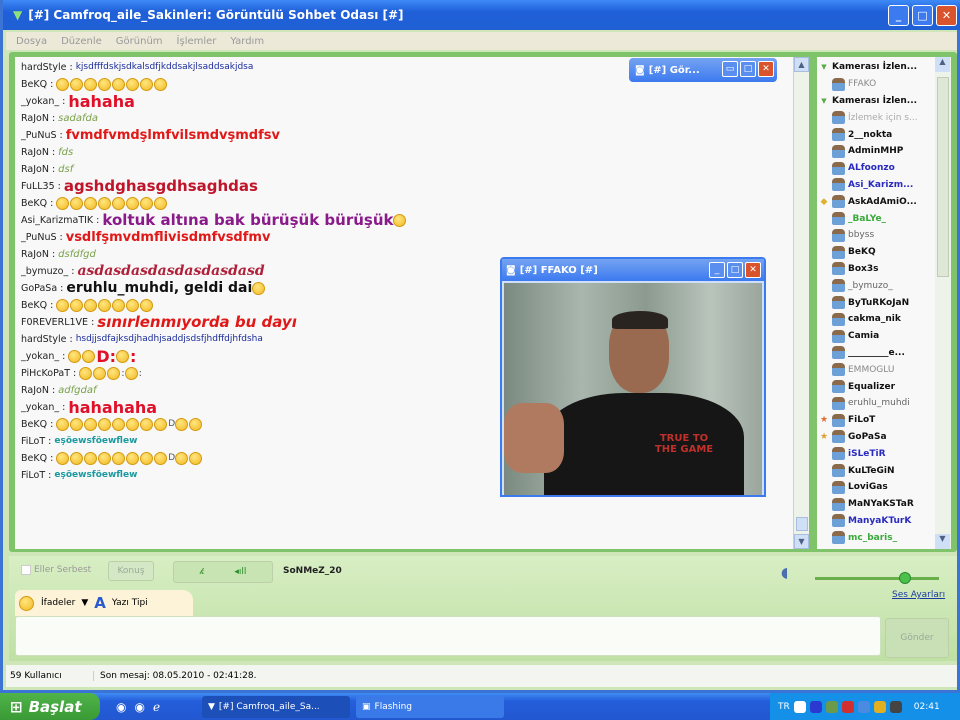 The height and width of the screenshot is (720, 960). I want to click on user-list-item: KuLTeGiN, so click(877, 470).